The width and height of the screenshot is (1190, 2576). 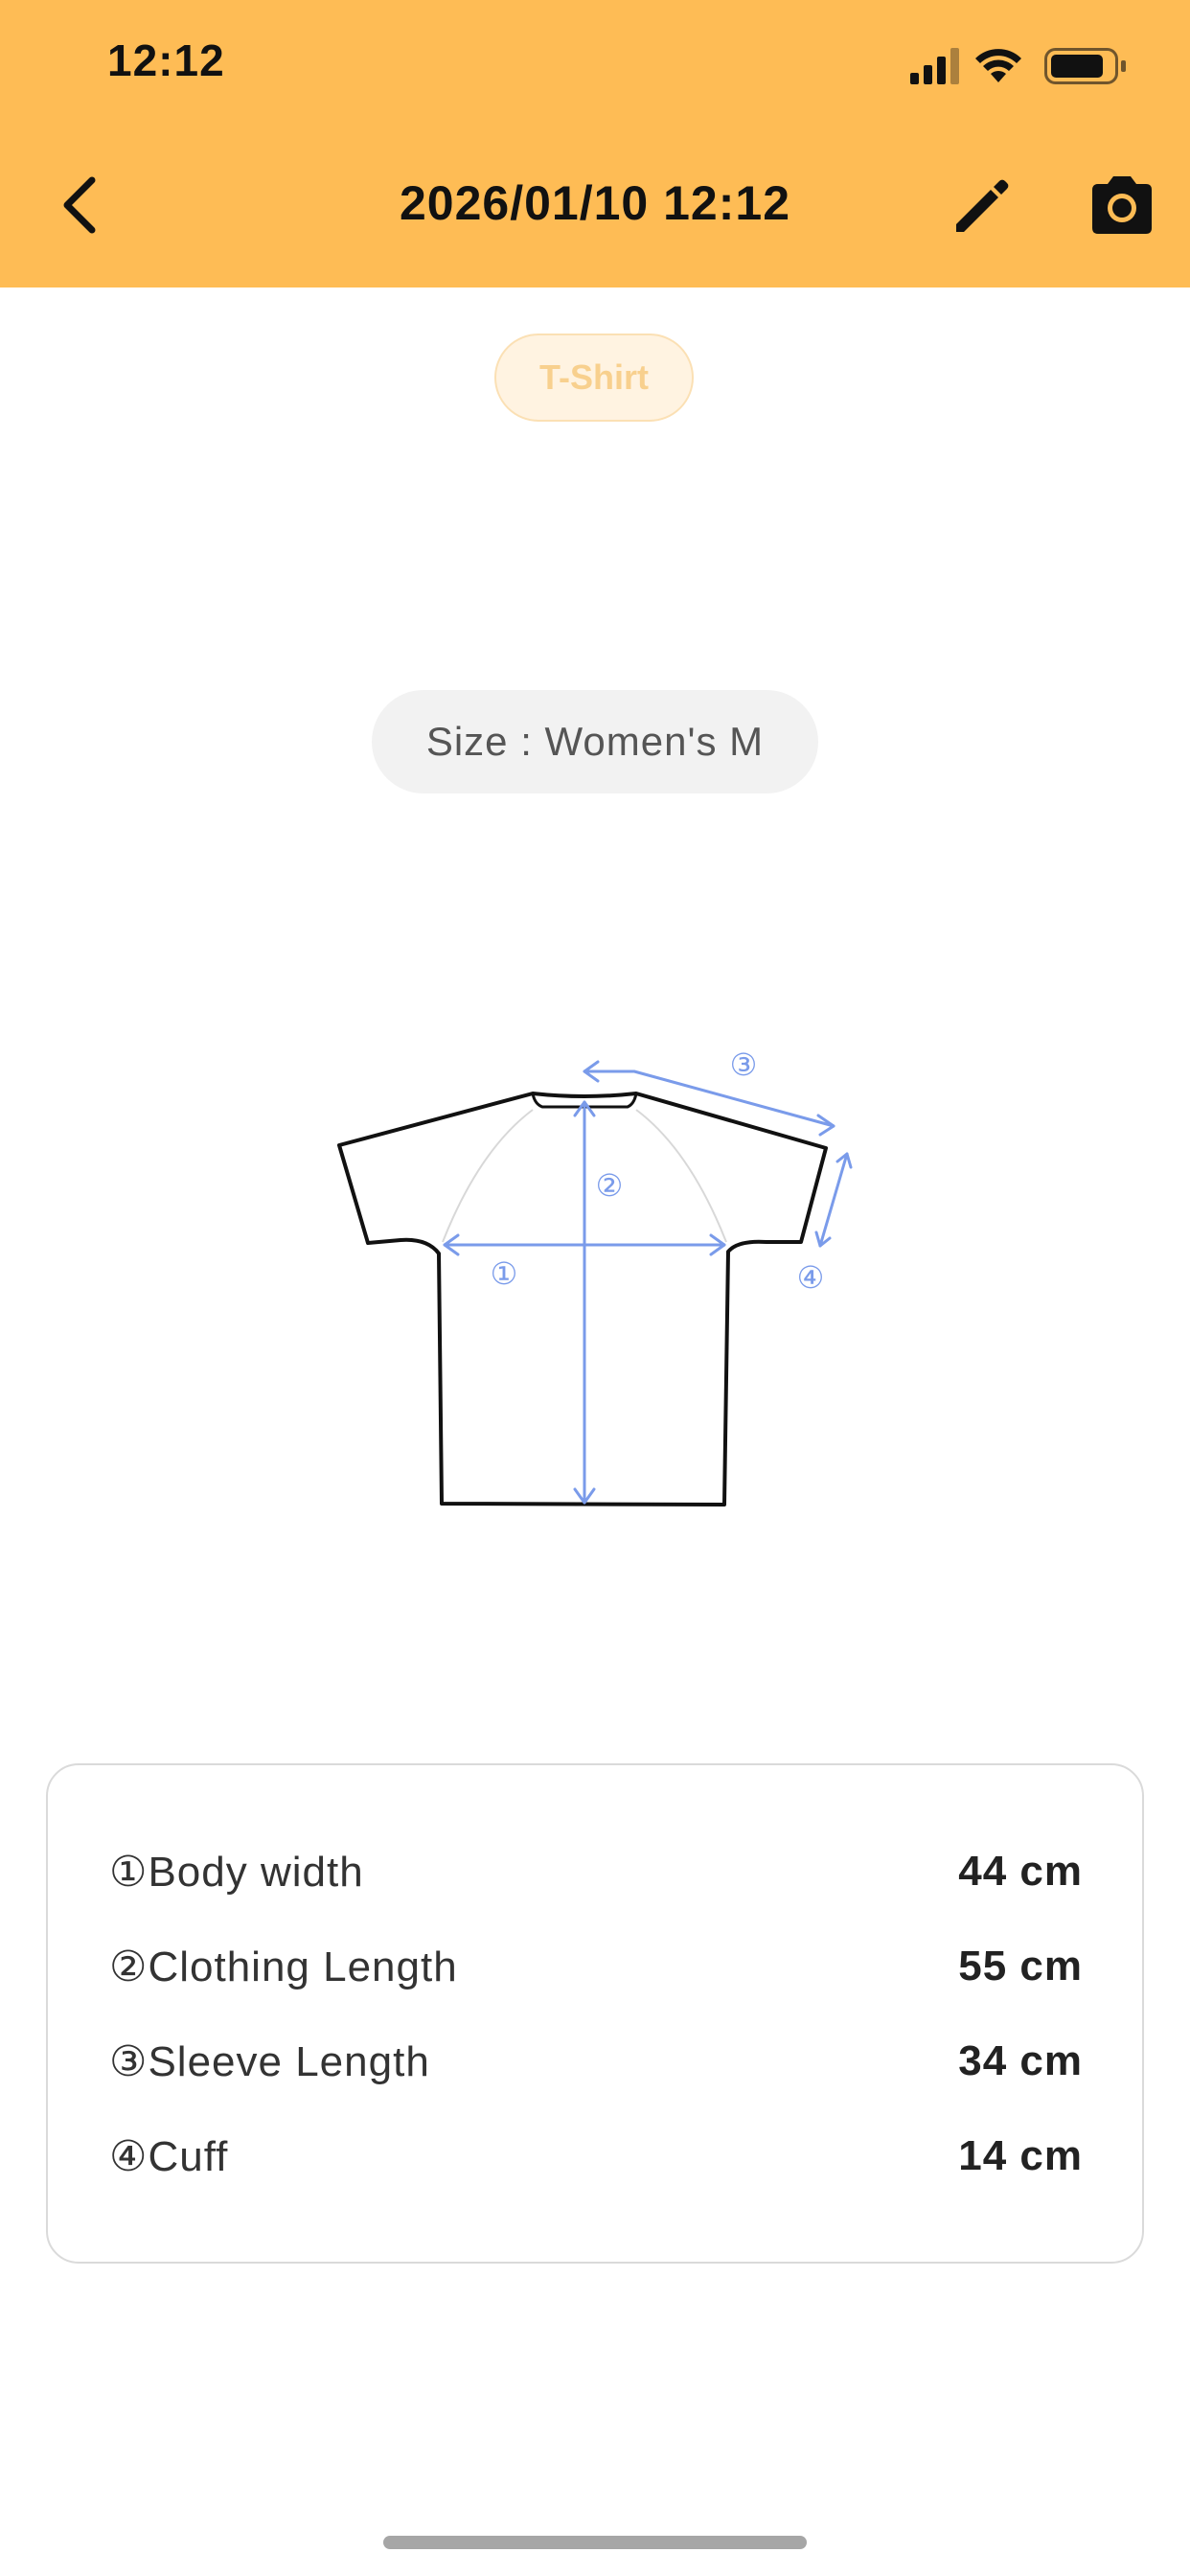 What do you see at coordinates (1020, 2060) in the screenshot?
I see `measurement-value: 34 cm` at bounding box center [1020, 2060].